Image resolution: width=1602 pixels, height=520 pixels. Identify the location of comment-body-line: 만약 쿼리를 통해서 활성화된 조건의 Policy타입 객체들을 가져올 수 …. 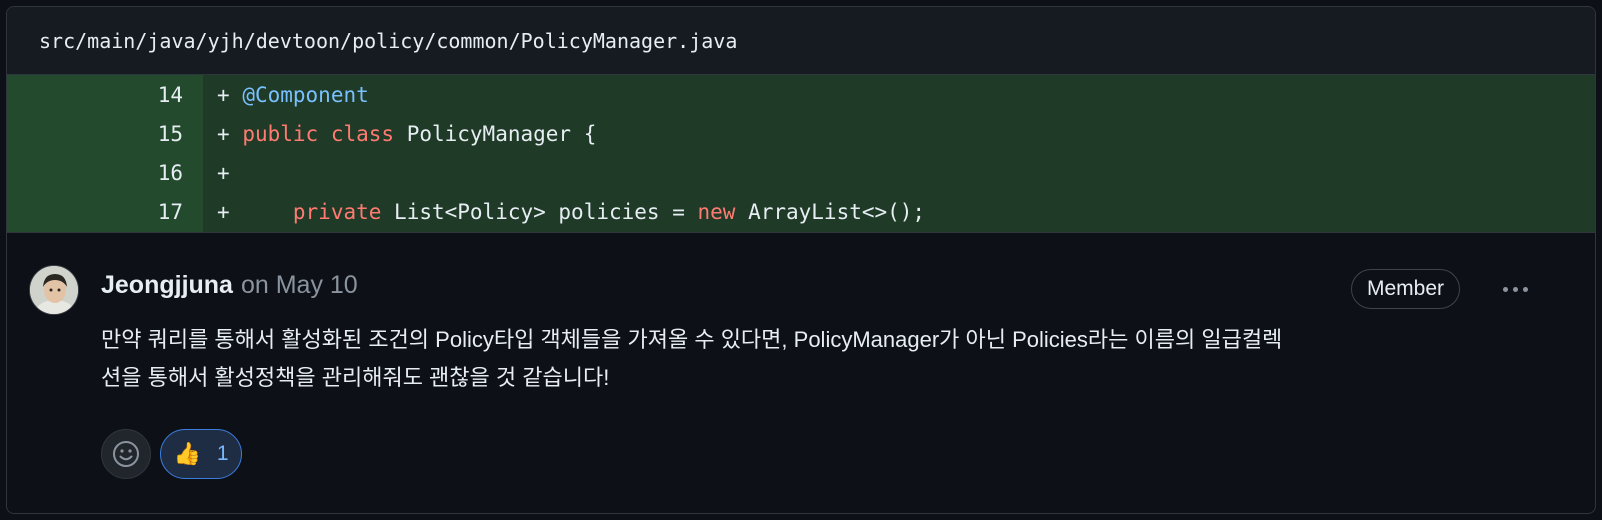
(692, 339).